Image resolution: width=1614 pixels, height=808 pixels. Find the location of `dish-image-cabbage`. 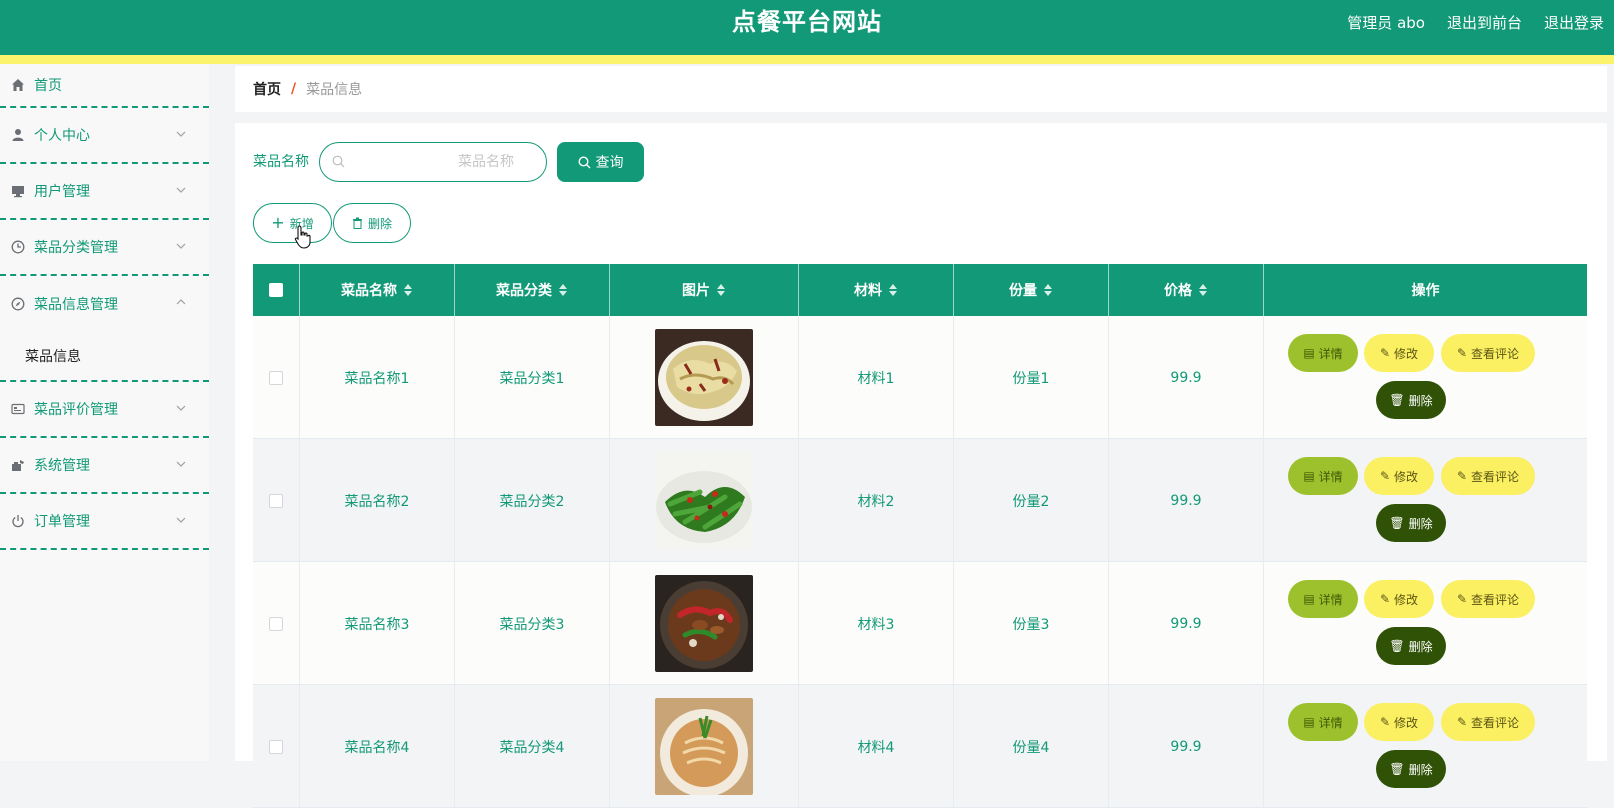

dish-image-cabbage is located at coordinates (704, 377).